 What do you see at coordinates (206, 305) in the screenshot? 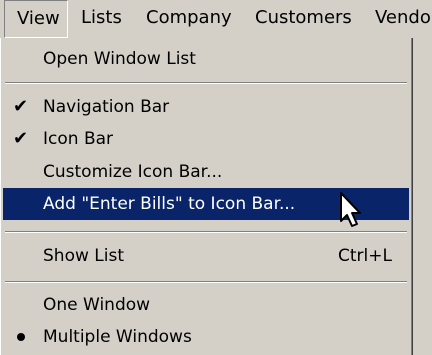
I see `menu-item-one-window: One Window` at bounding box center [206, 305].